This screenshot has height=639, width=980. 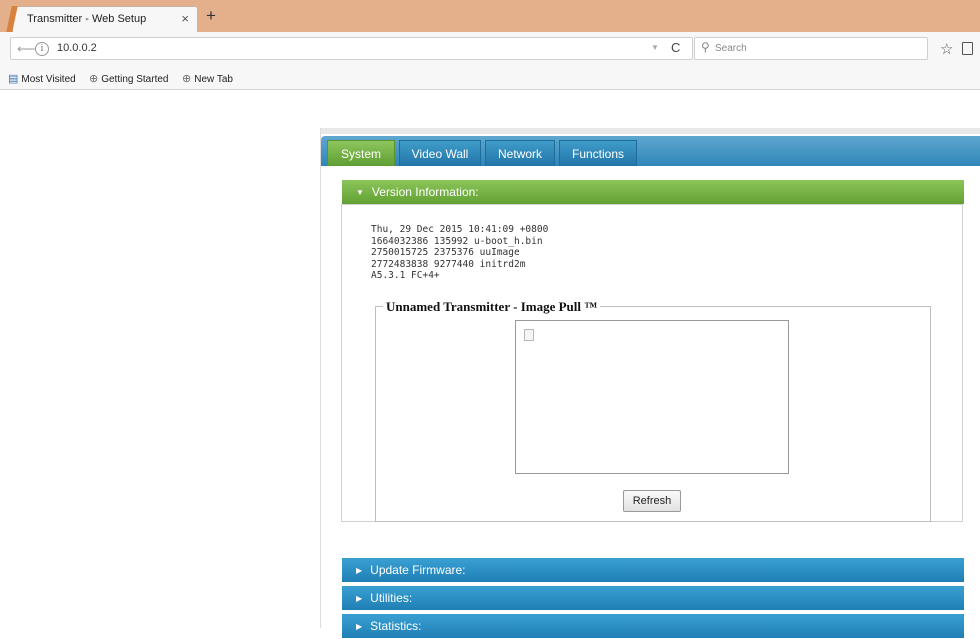 What do you see at coordinates (12, 19) in the screenshot?
I see `tab-accent` at bounding box center [12, 19].